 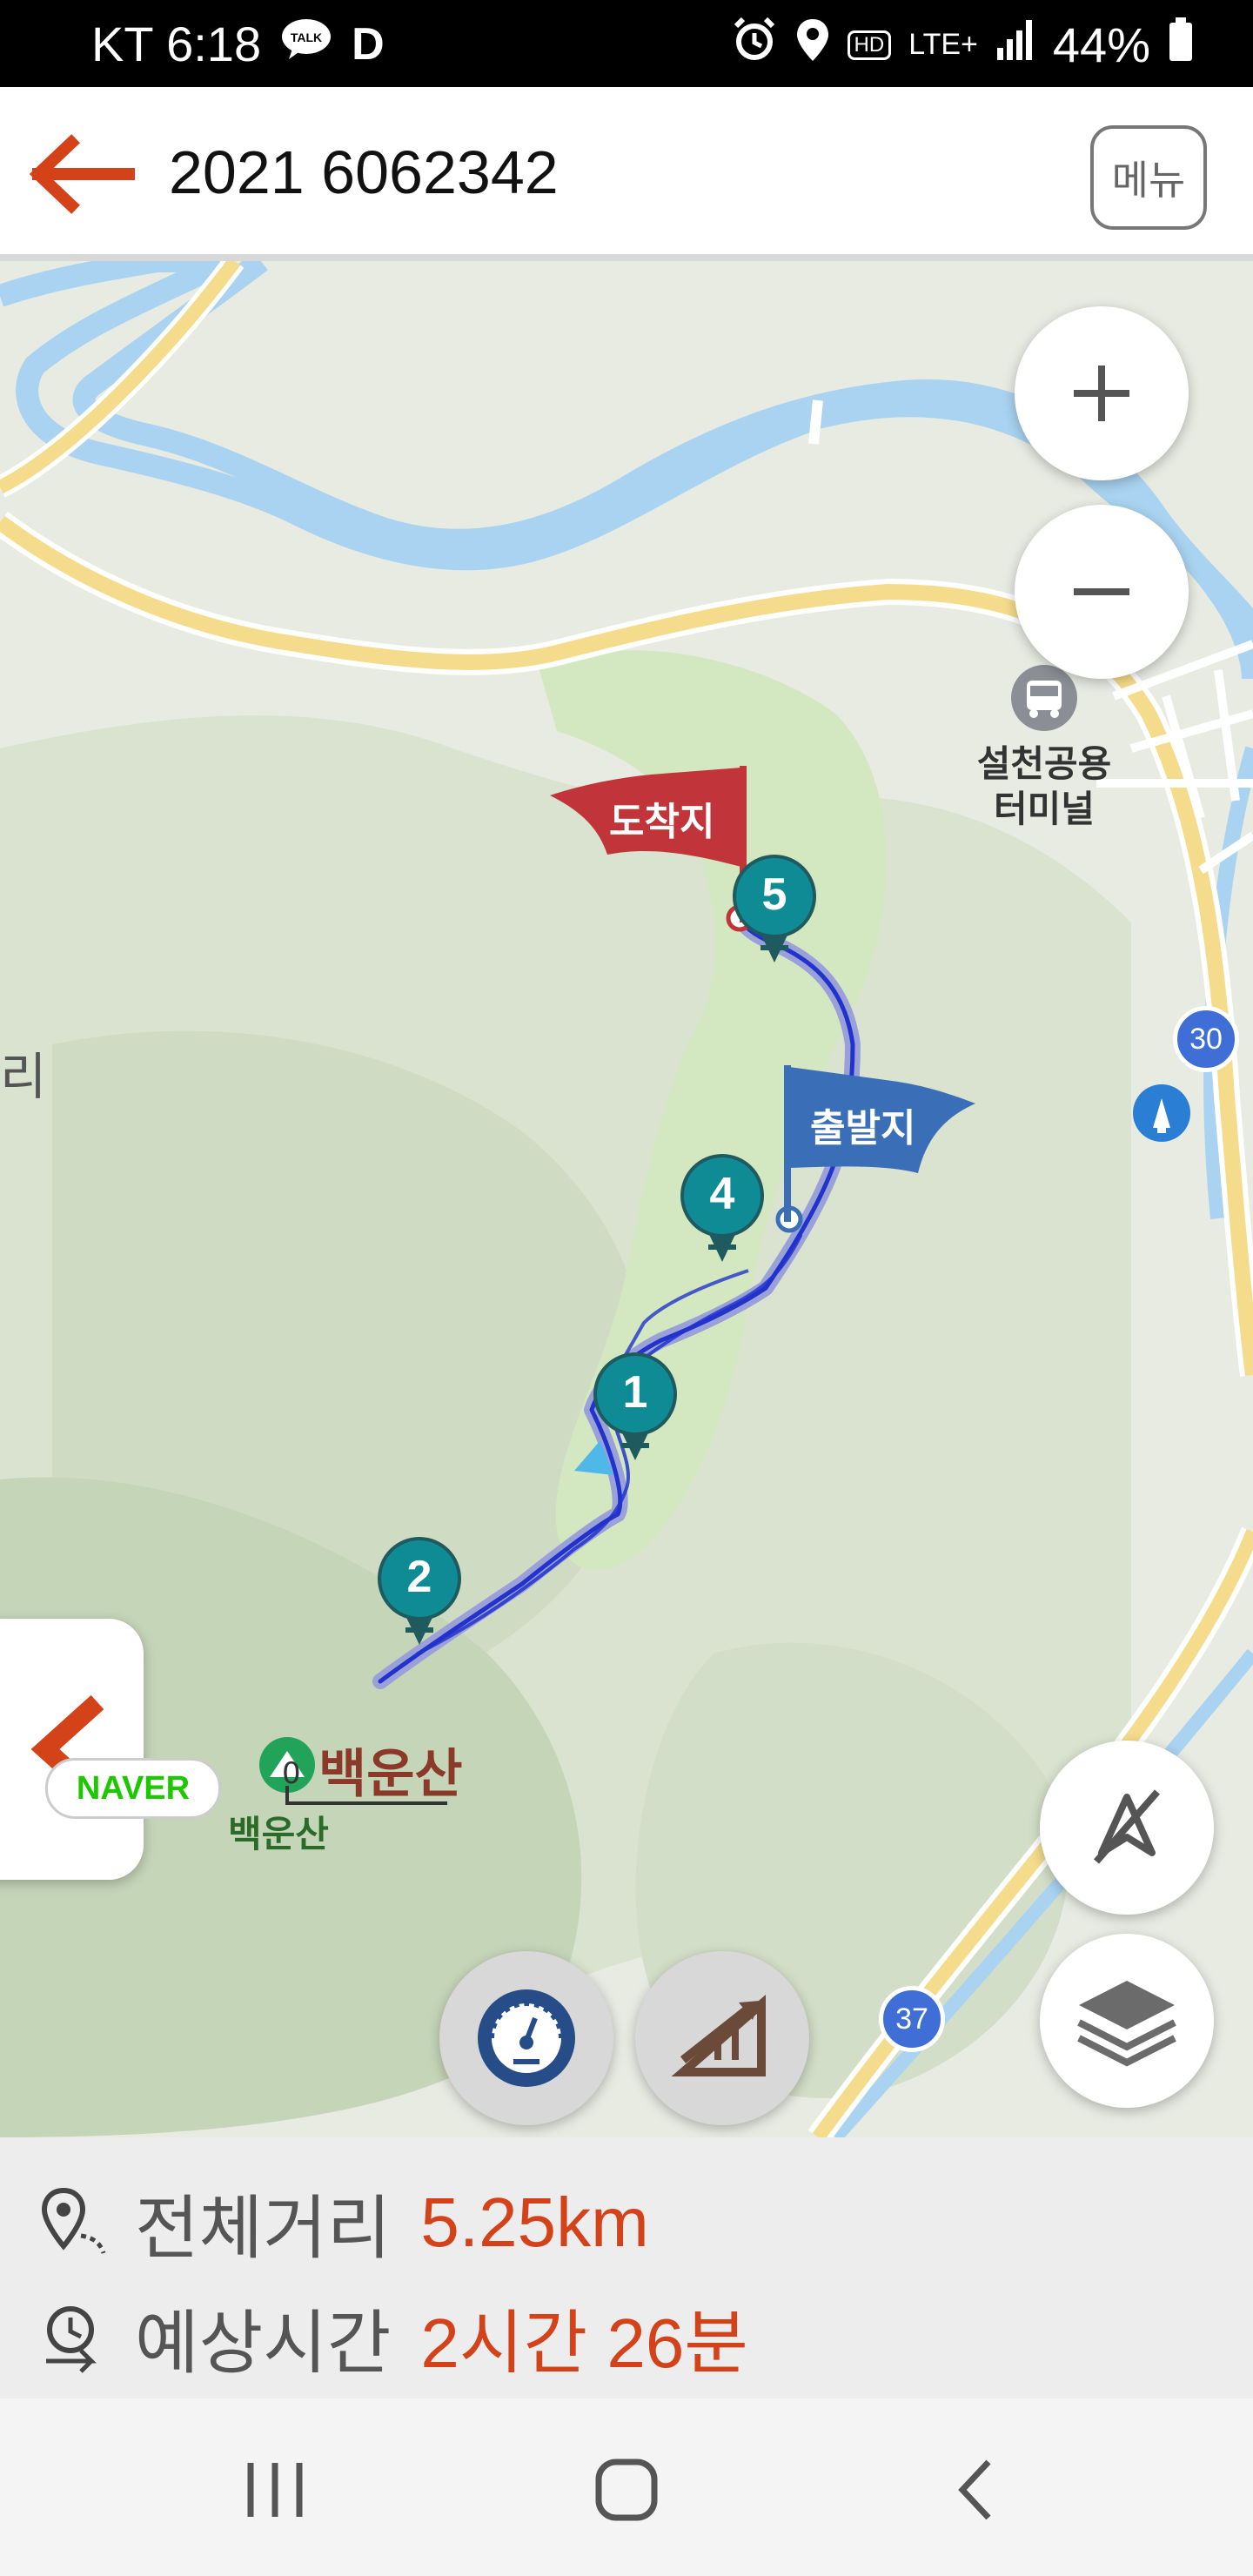 I want to click on waypoint-label: 5, so click(x=774, y=894).